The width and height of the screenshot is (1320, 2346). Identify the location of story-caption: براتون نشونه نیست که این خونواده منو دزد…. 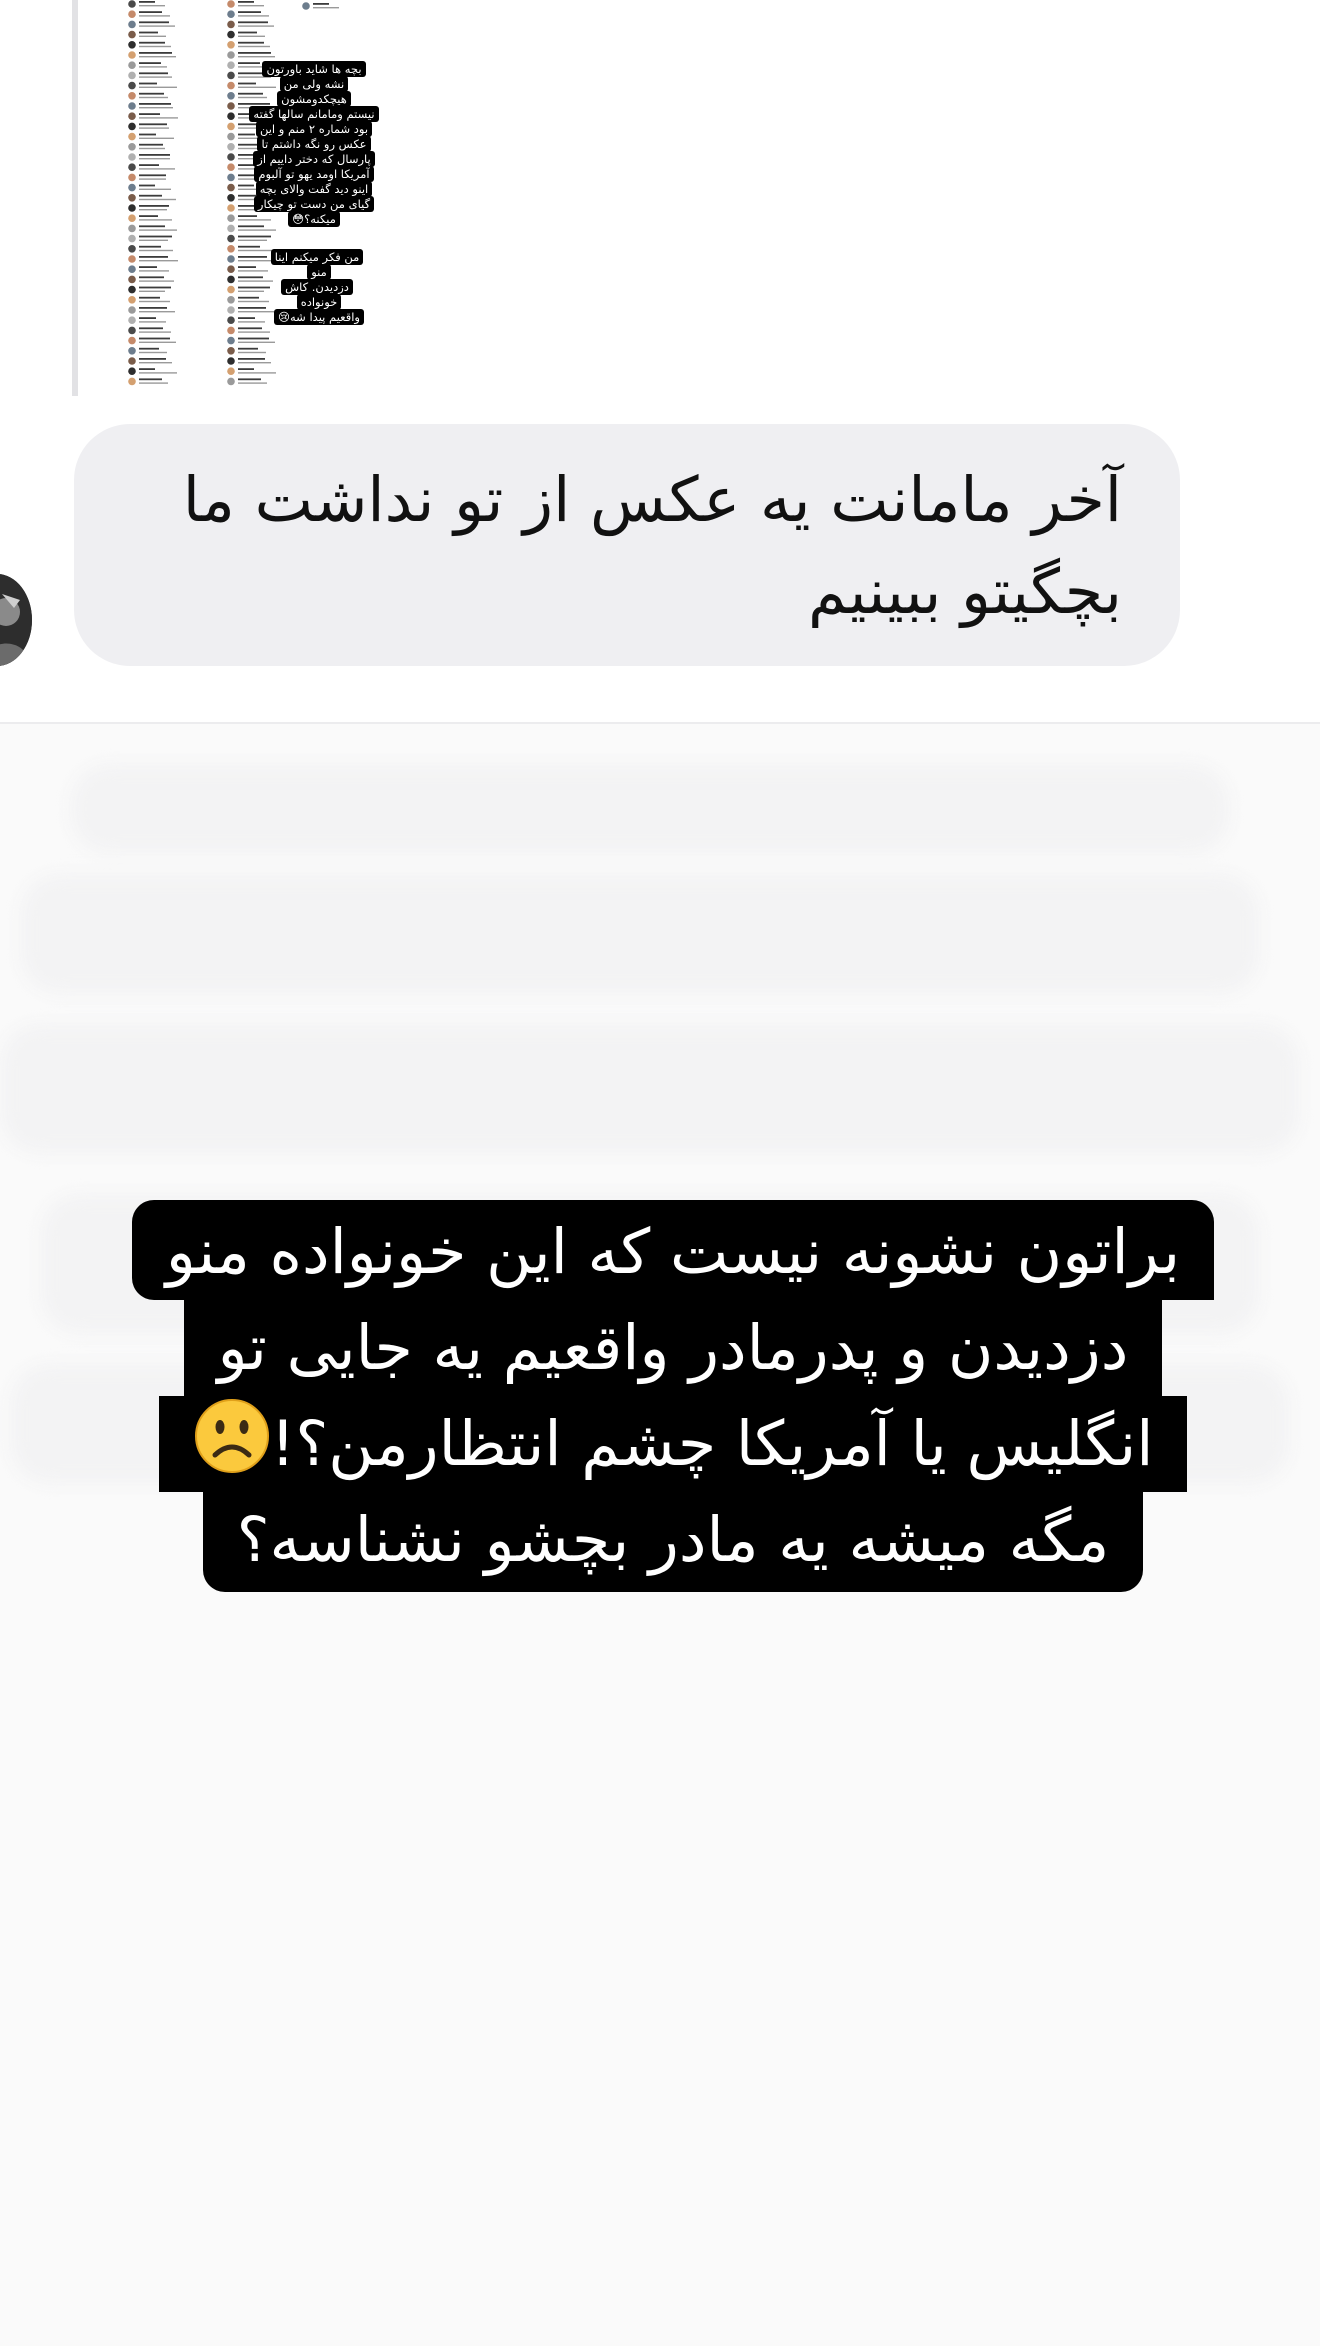
(673, 1396).